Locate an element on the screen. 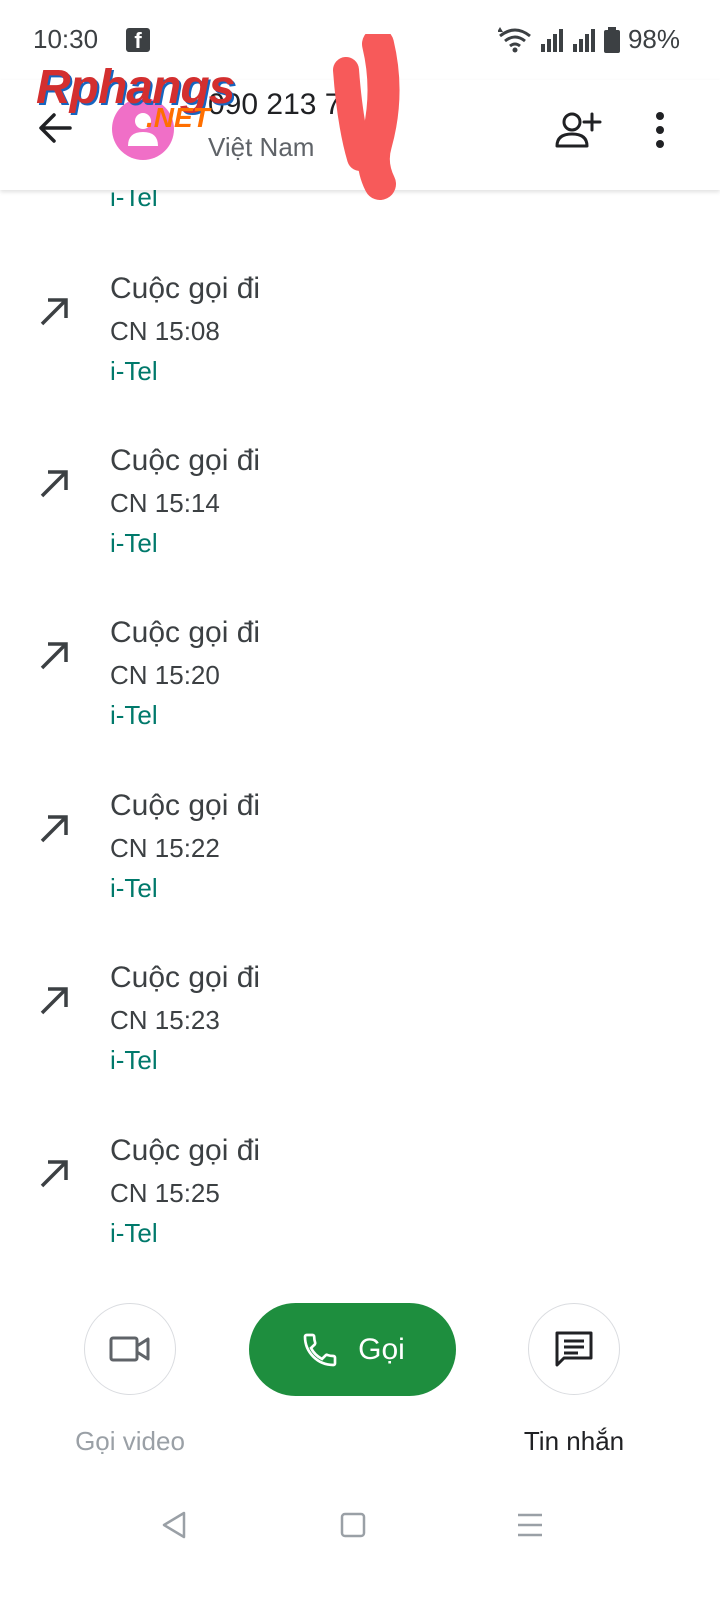 This screenshot has width=720, height=1600. battery-percent: 98% is located at coordinates (653, 39).